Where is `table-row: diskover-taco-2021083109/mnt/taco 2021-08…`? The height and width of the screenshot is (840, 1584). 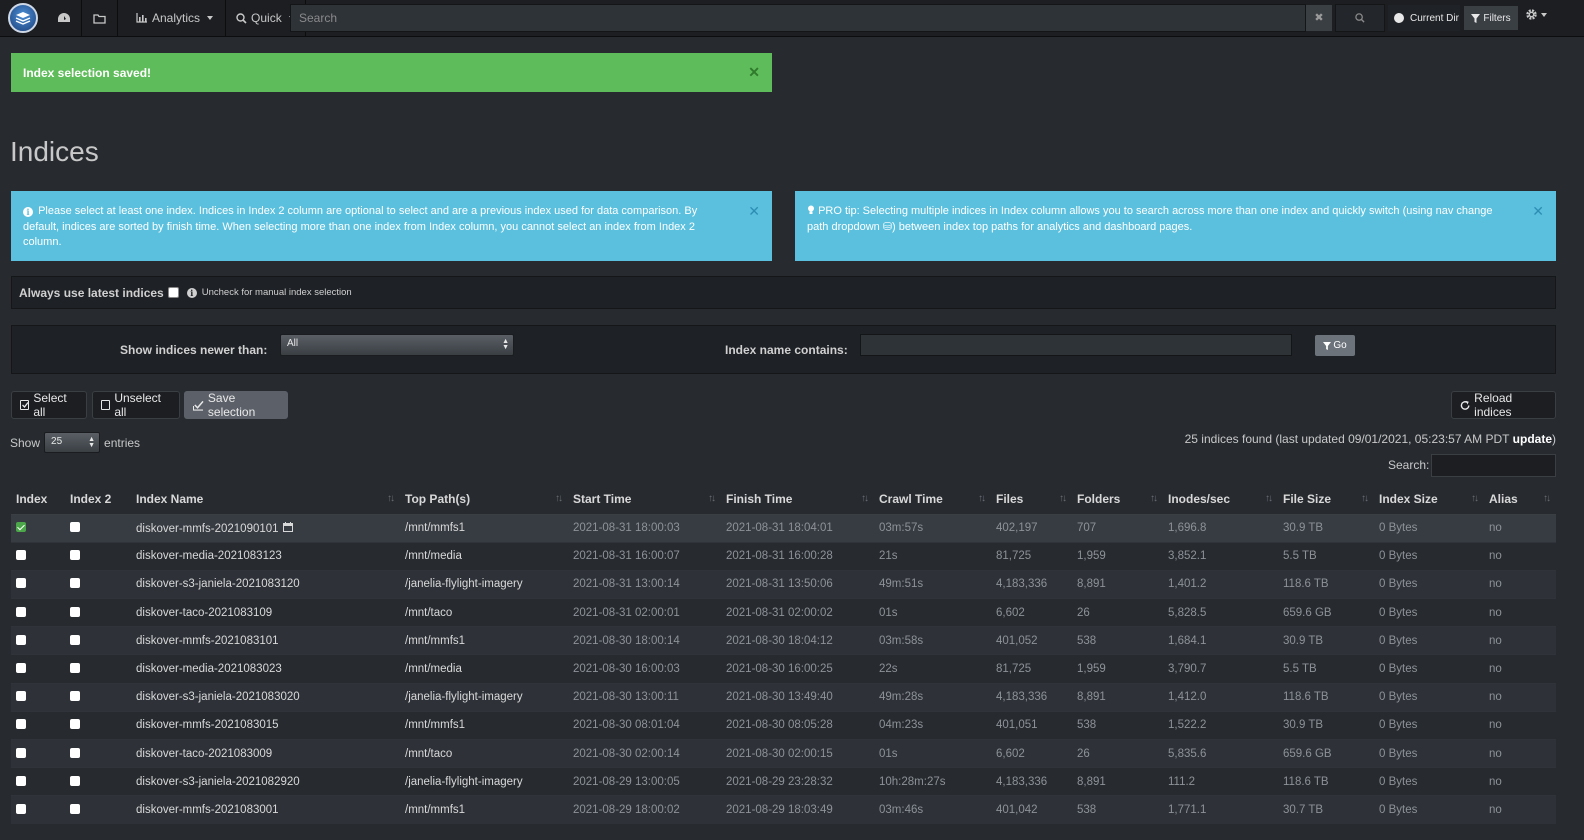
table-row: diskover-taco-2021083109/mnt/taco 2021-08… is located at coordinates (783, 612).